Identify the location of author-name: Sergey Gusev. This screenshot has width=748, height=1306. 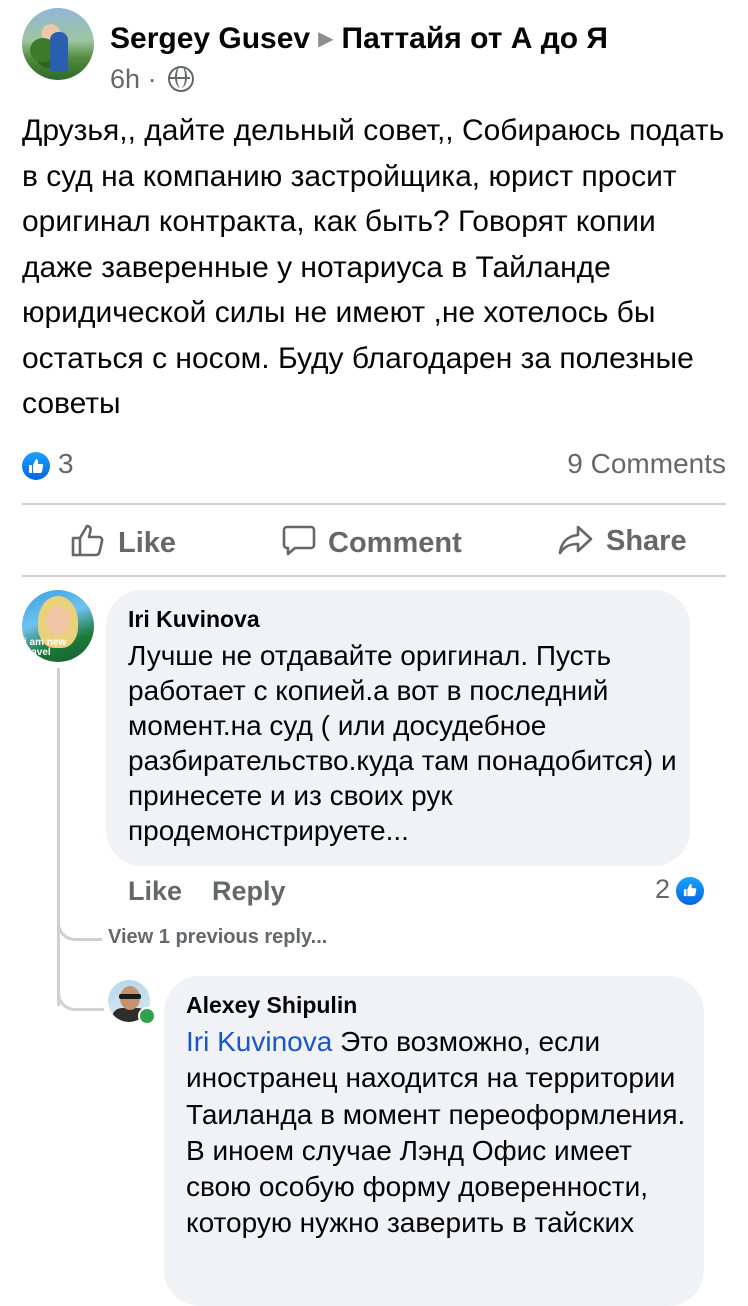
(210, 38).